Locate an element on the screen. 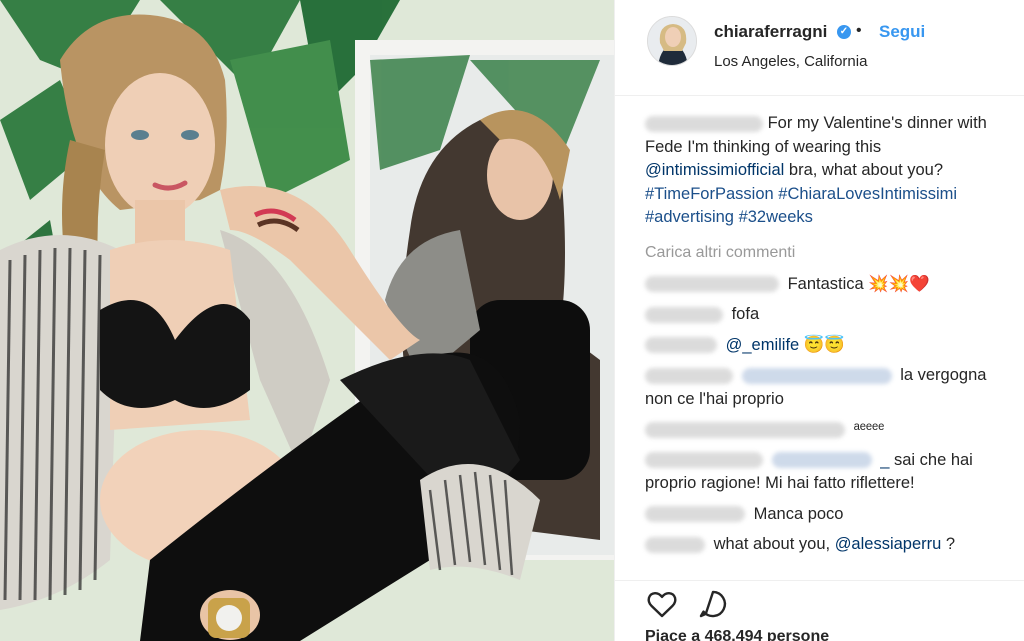 This screenshot has height=641, width=1024. comment-item: @_emilife 😇😇 is located at coordinates (825, 346).